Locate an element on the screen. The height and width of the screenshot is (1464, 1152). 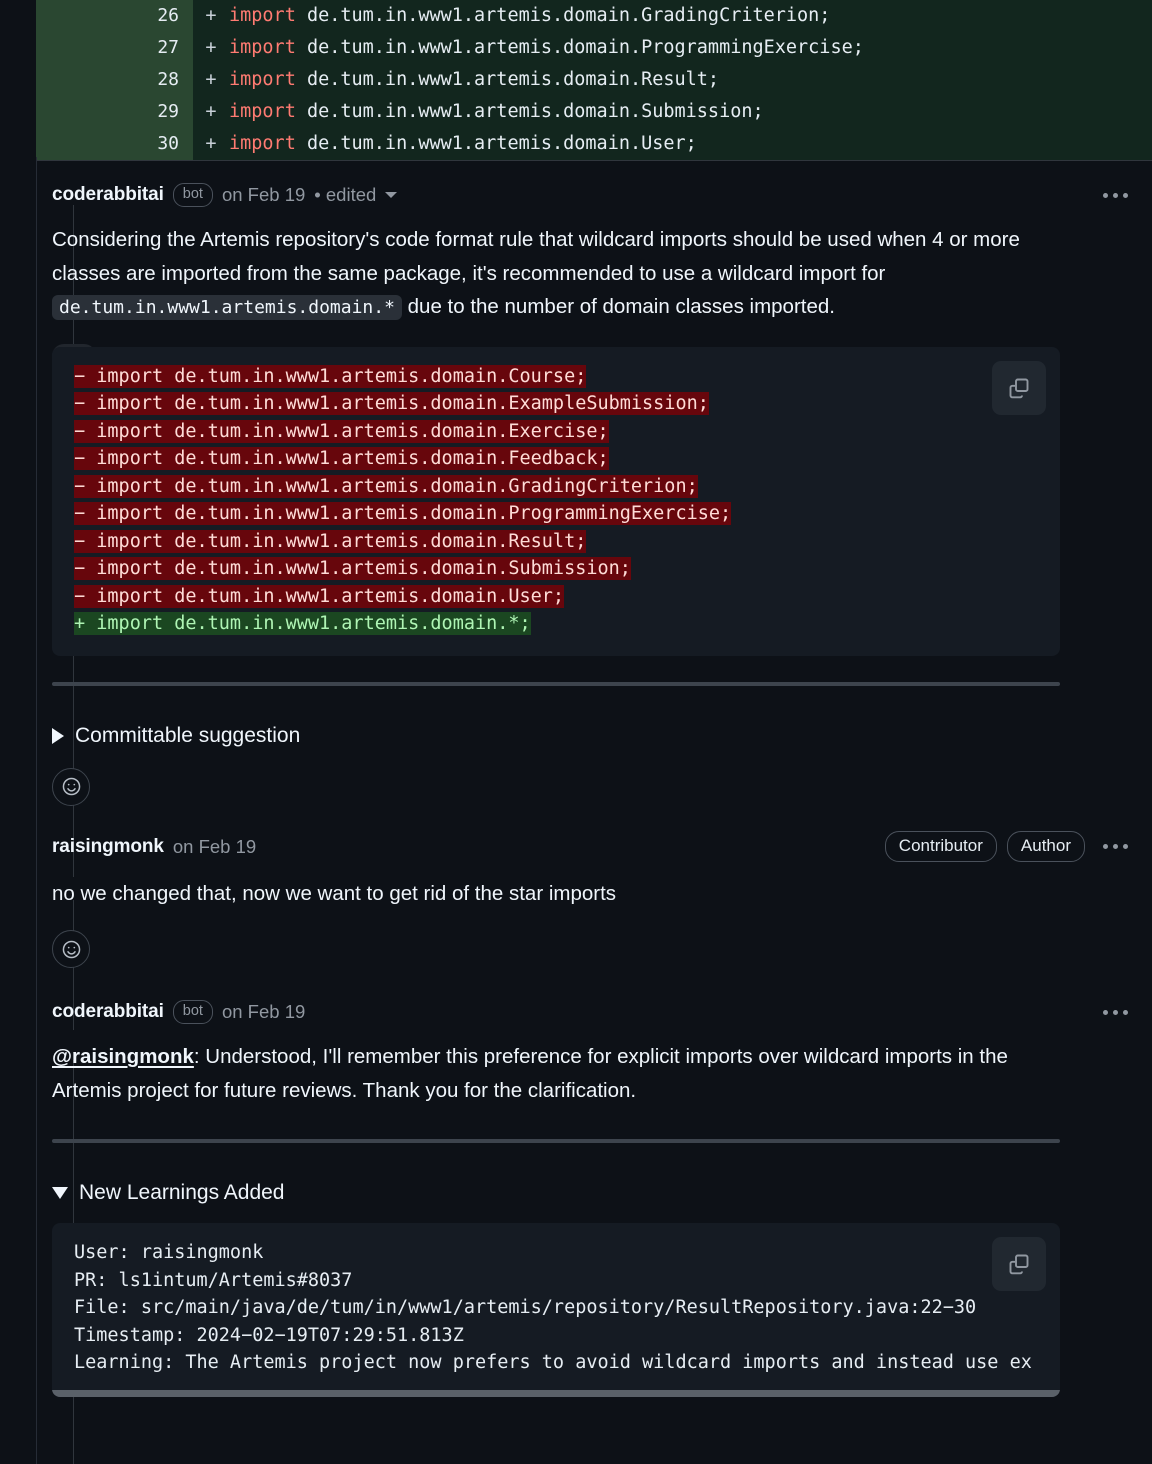
diff-line-number: 30 is located at coordinates (114, 144).